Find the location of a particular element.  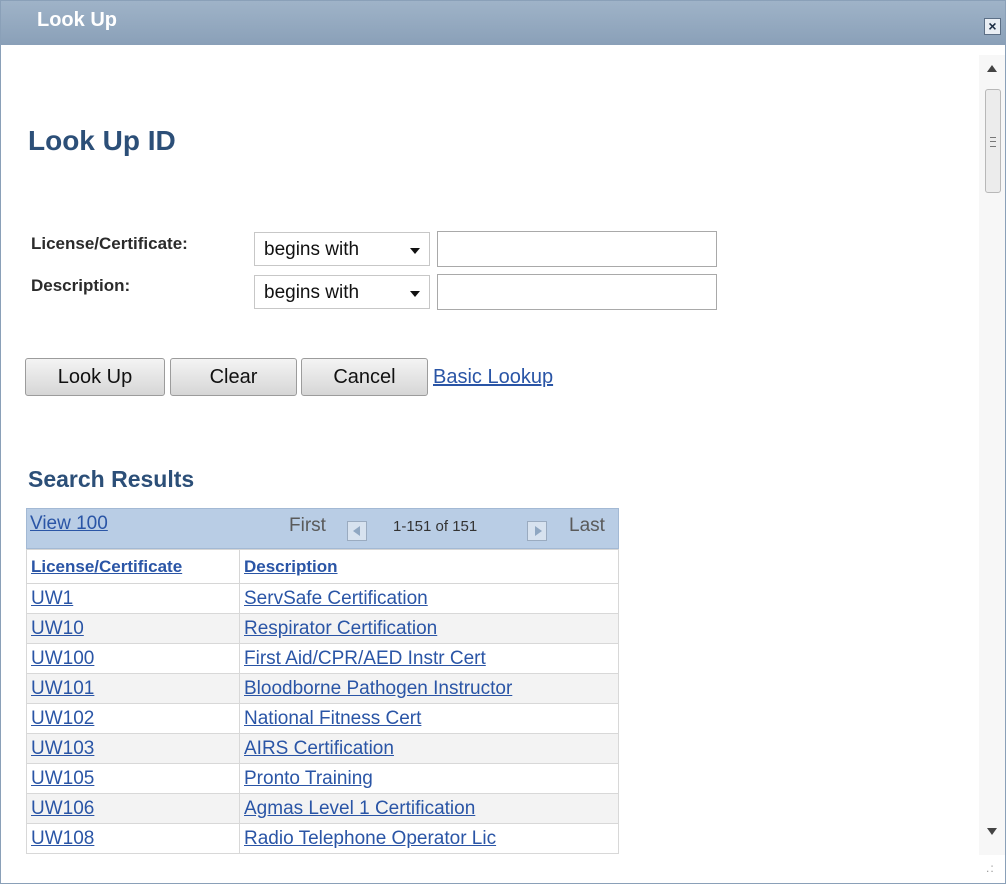

license-cell: UW10 is located at coordinates (133, 628).